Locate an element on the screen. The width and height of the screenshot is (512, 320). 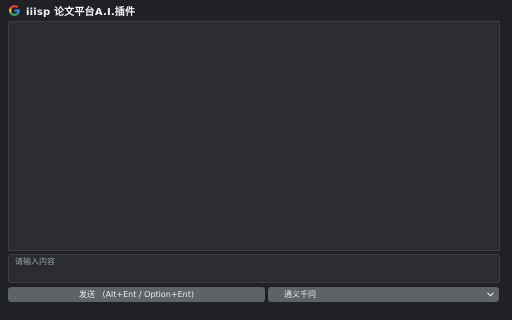
model-select: 通义千问 is located at coordinates (383, 294).